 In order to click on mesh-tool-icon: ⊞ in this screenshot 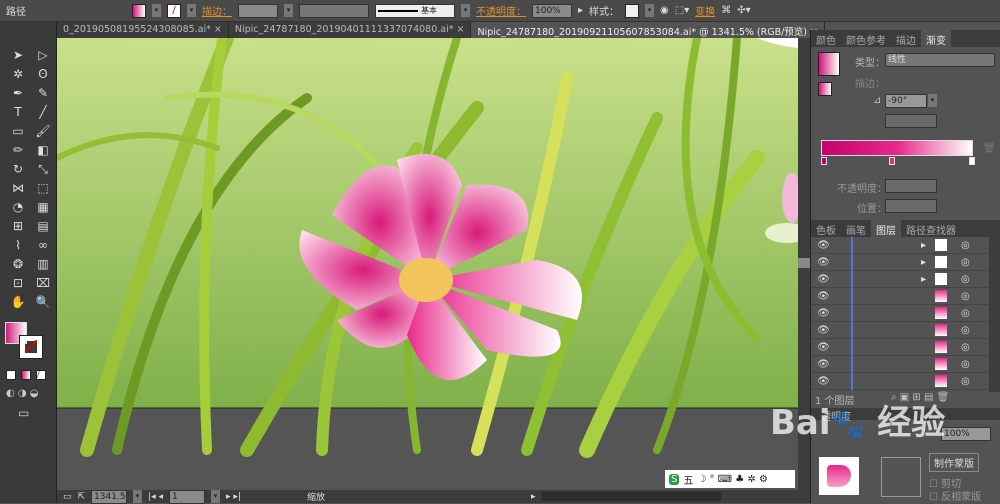, I will do `click(18, 226)`.